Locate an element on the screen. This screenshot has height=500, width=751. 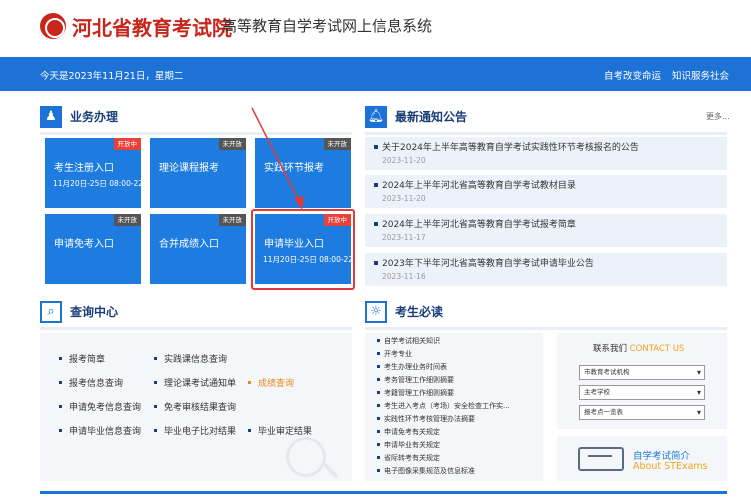
must-read-link: 实践性环节考核管理办法摘要 is located at coordinates (426, 419).